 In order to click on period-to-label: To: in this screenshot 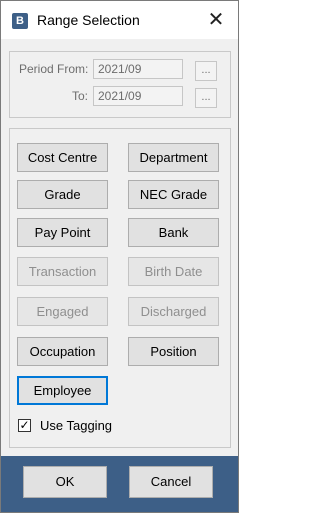, I will do `click(80, 96)`.